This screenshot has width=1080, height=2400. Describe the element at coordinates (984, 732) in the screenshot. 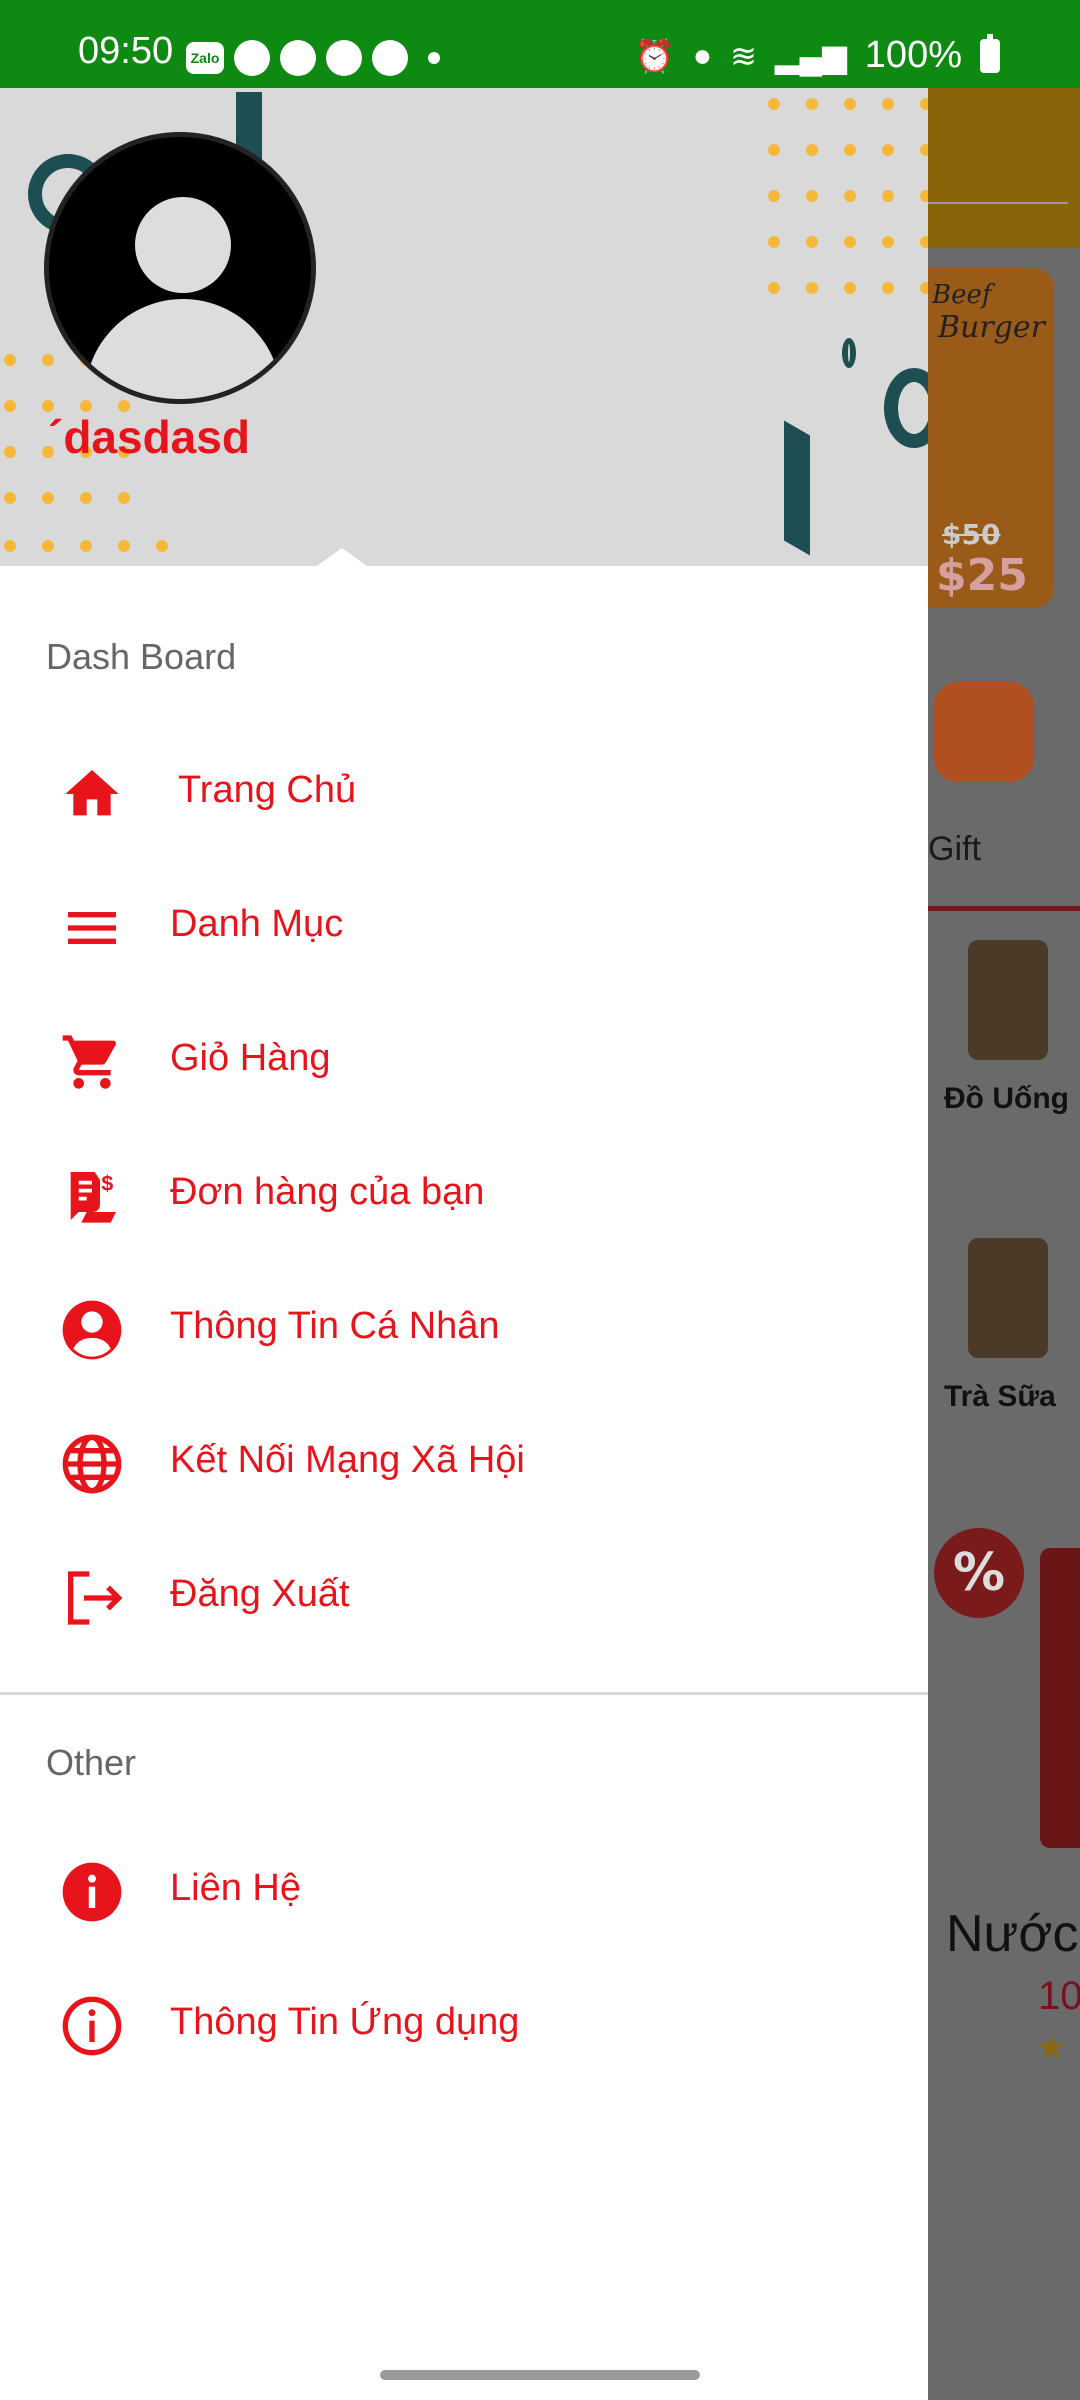

I see `gift-icon` at that location.